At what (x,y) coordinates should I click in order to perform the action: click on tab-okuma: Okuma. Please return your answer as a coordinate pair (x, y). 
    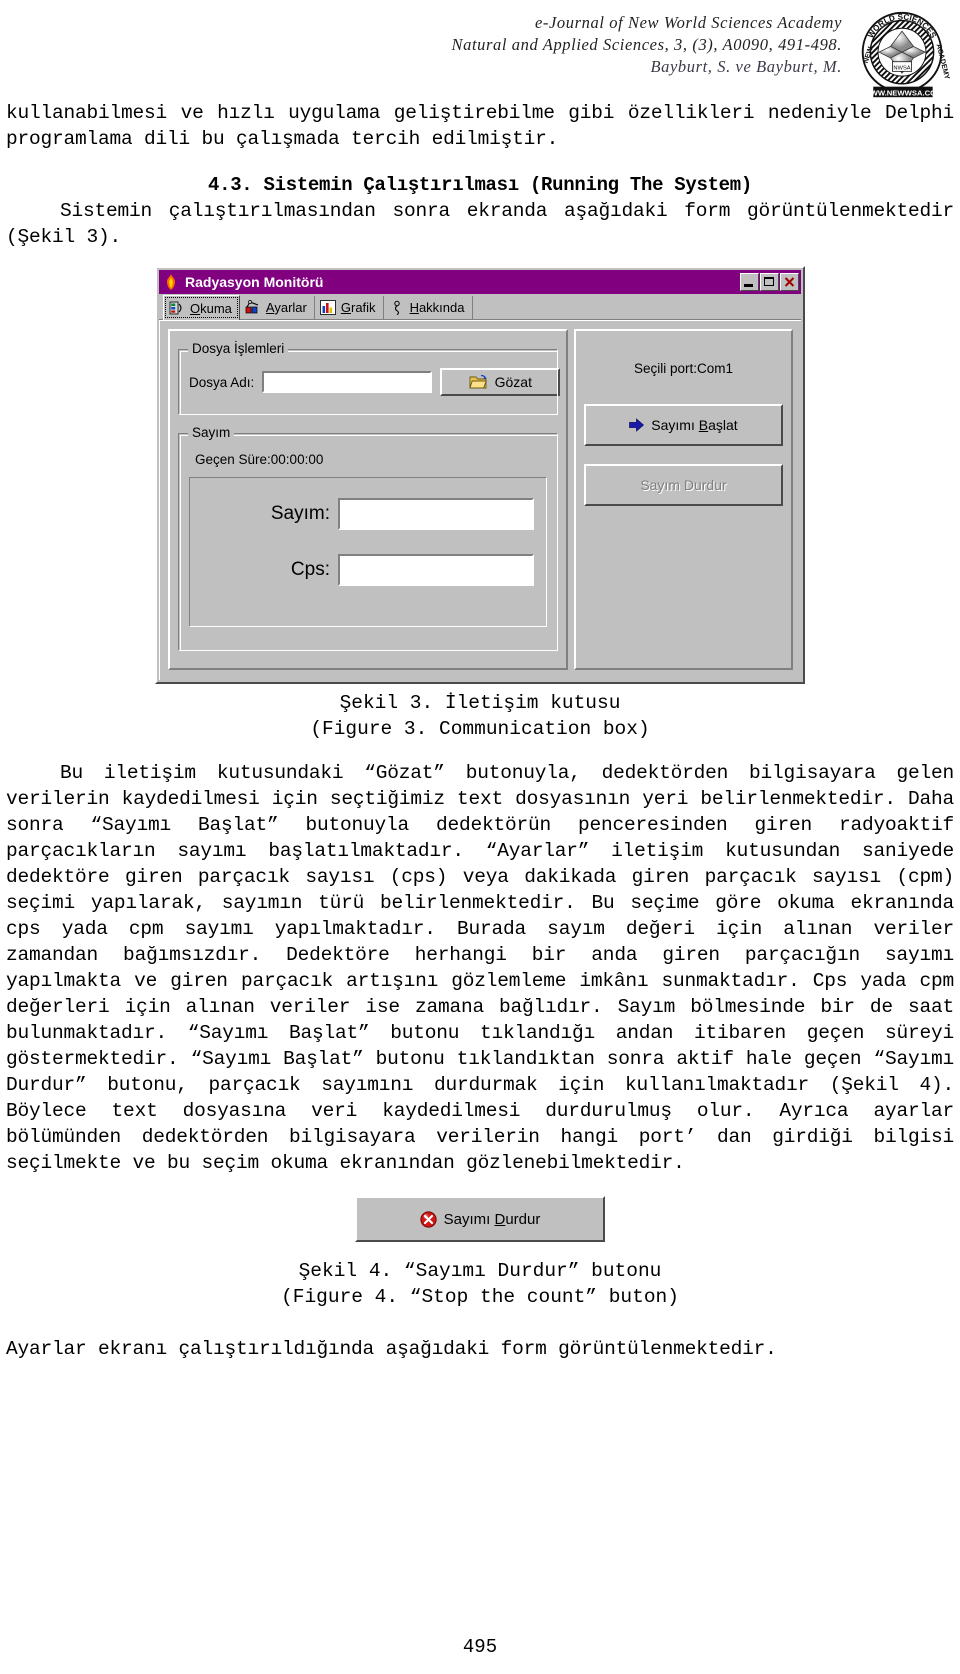
    Looking at the image, I should click on (201, 307).